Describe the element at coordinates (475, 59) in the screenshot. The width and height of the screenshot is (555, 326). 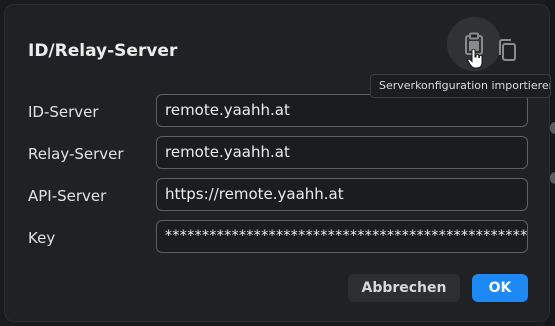
I see `hand-pointer-icon` at that location.